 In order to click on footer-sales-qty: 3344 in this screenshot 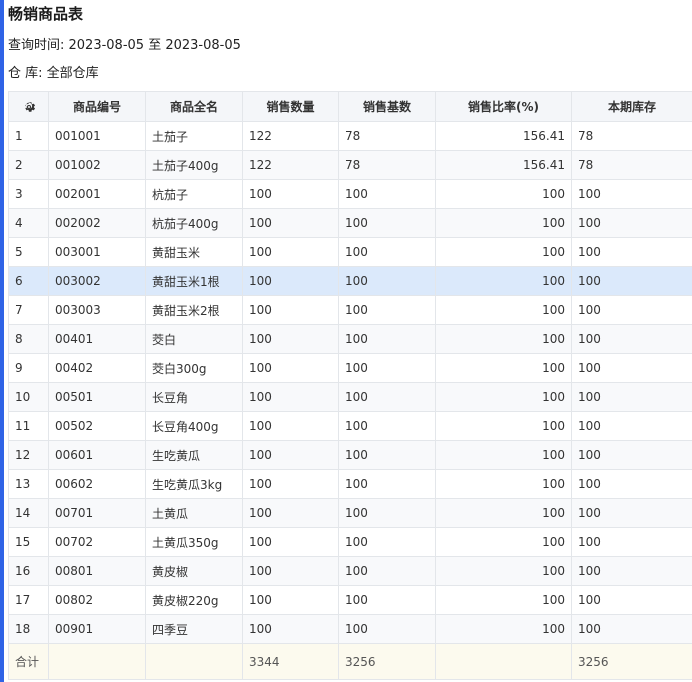, I will do `click(290, 661)`.